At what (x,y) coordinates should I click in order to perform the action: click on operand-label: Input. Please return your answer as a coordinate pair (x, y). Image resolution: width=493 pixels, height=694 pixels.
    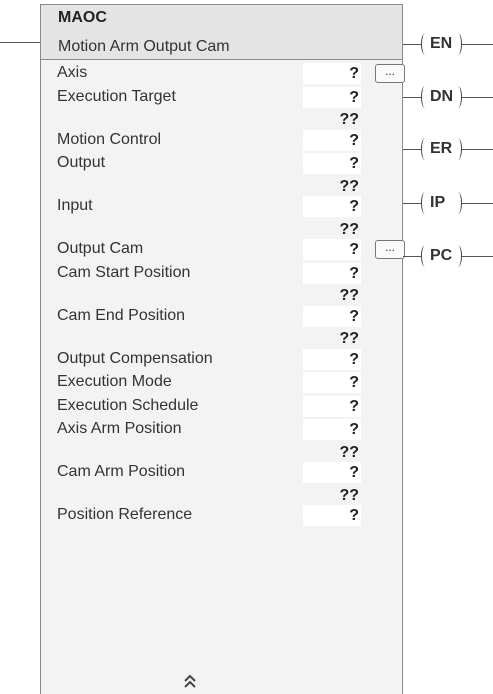
    Looking at the image, I should click on (75, 205).